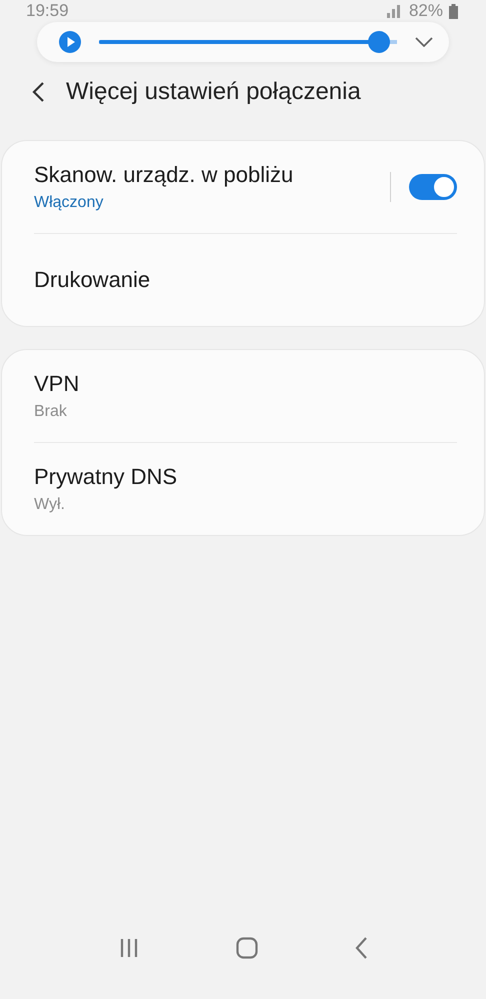 The height and width of the screenshot is (999, 486). What do you see at coordinates (69, 203) in the screenshot?
I see `setting-status: Włączony` at bounding box center [69, 203].